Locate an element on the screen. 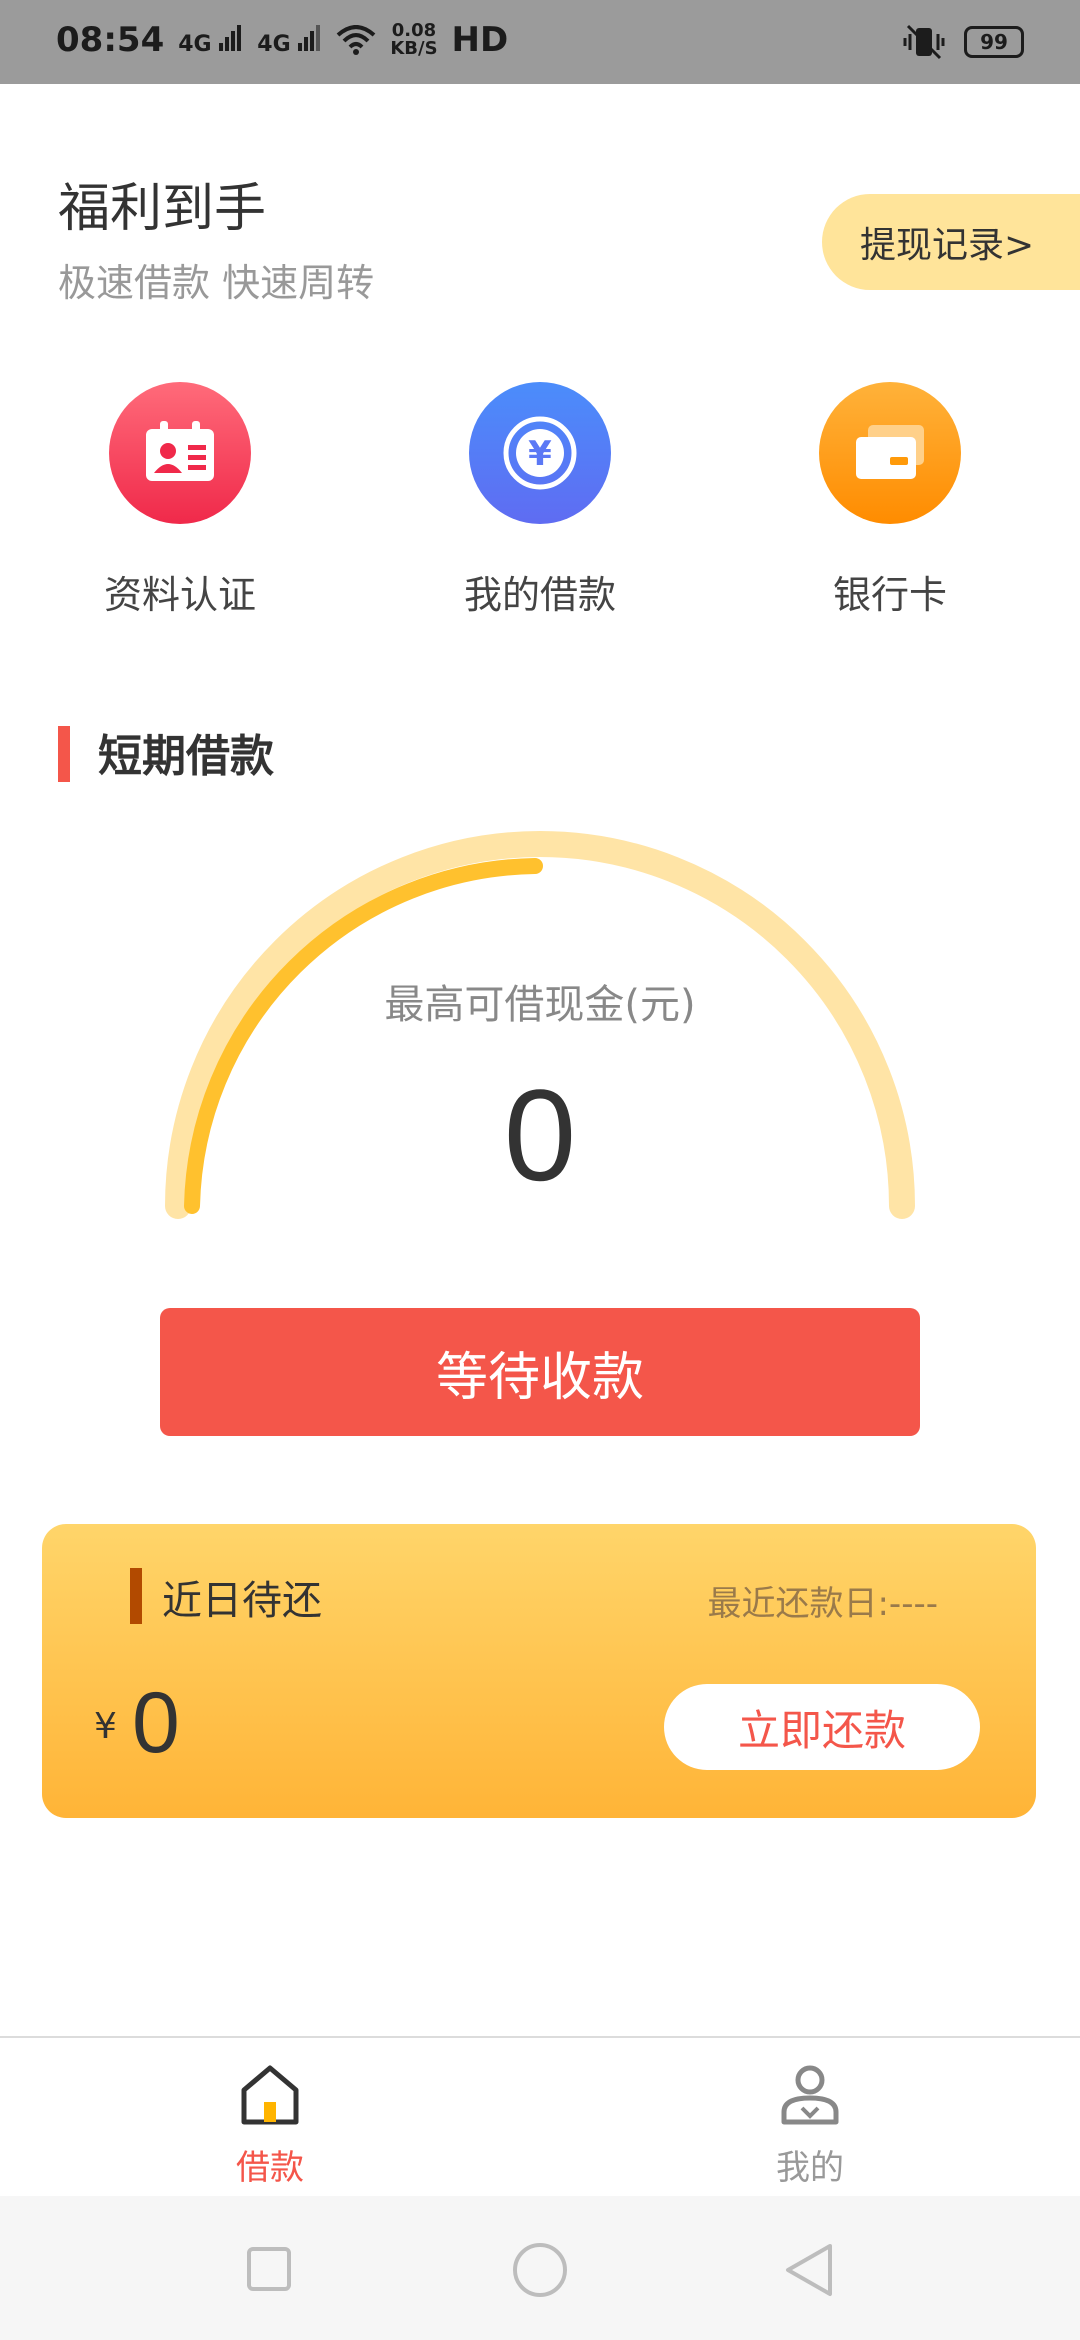 The width and height of the screenshot is (1080, 2340). quick-action-label: 我的借款 is located at coordinates (539, 595).